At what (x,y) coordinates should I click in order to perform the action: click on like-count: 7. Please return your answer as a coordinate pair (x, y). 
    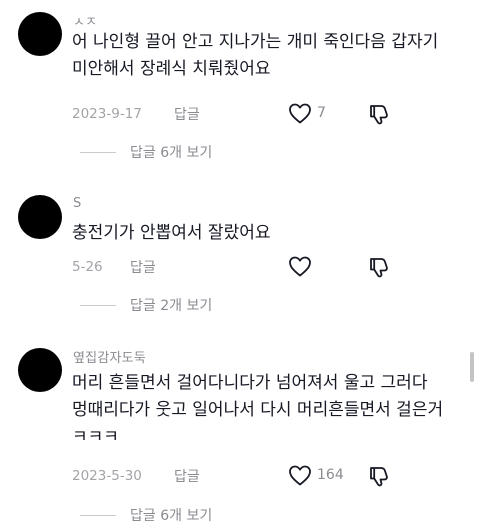
    Looking at the image, I should click on (321, 113).